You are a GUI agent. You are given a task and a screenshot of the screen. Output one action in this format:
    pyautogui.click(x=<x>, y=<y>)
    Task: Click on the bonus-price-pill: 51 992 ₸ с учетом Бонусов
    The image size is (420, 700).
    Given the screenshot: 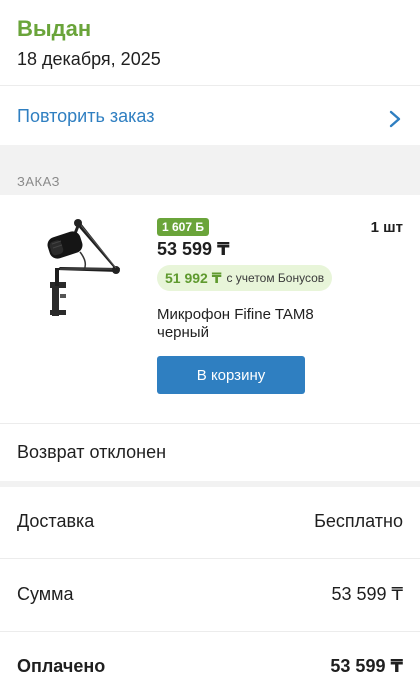 What is the action you would take?
    pyautogui.click(x=245, y=278)
    